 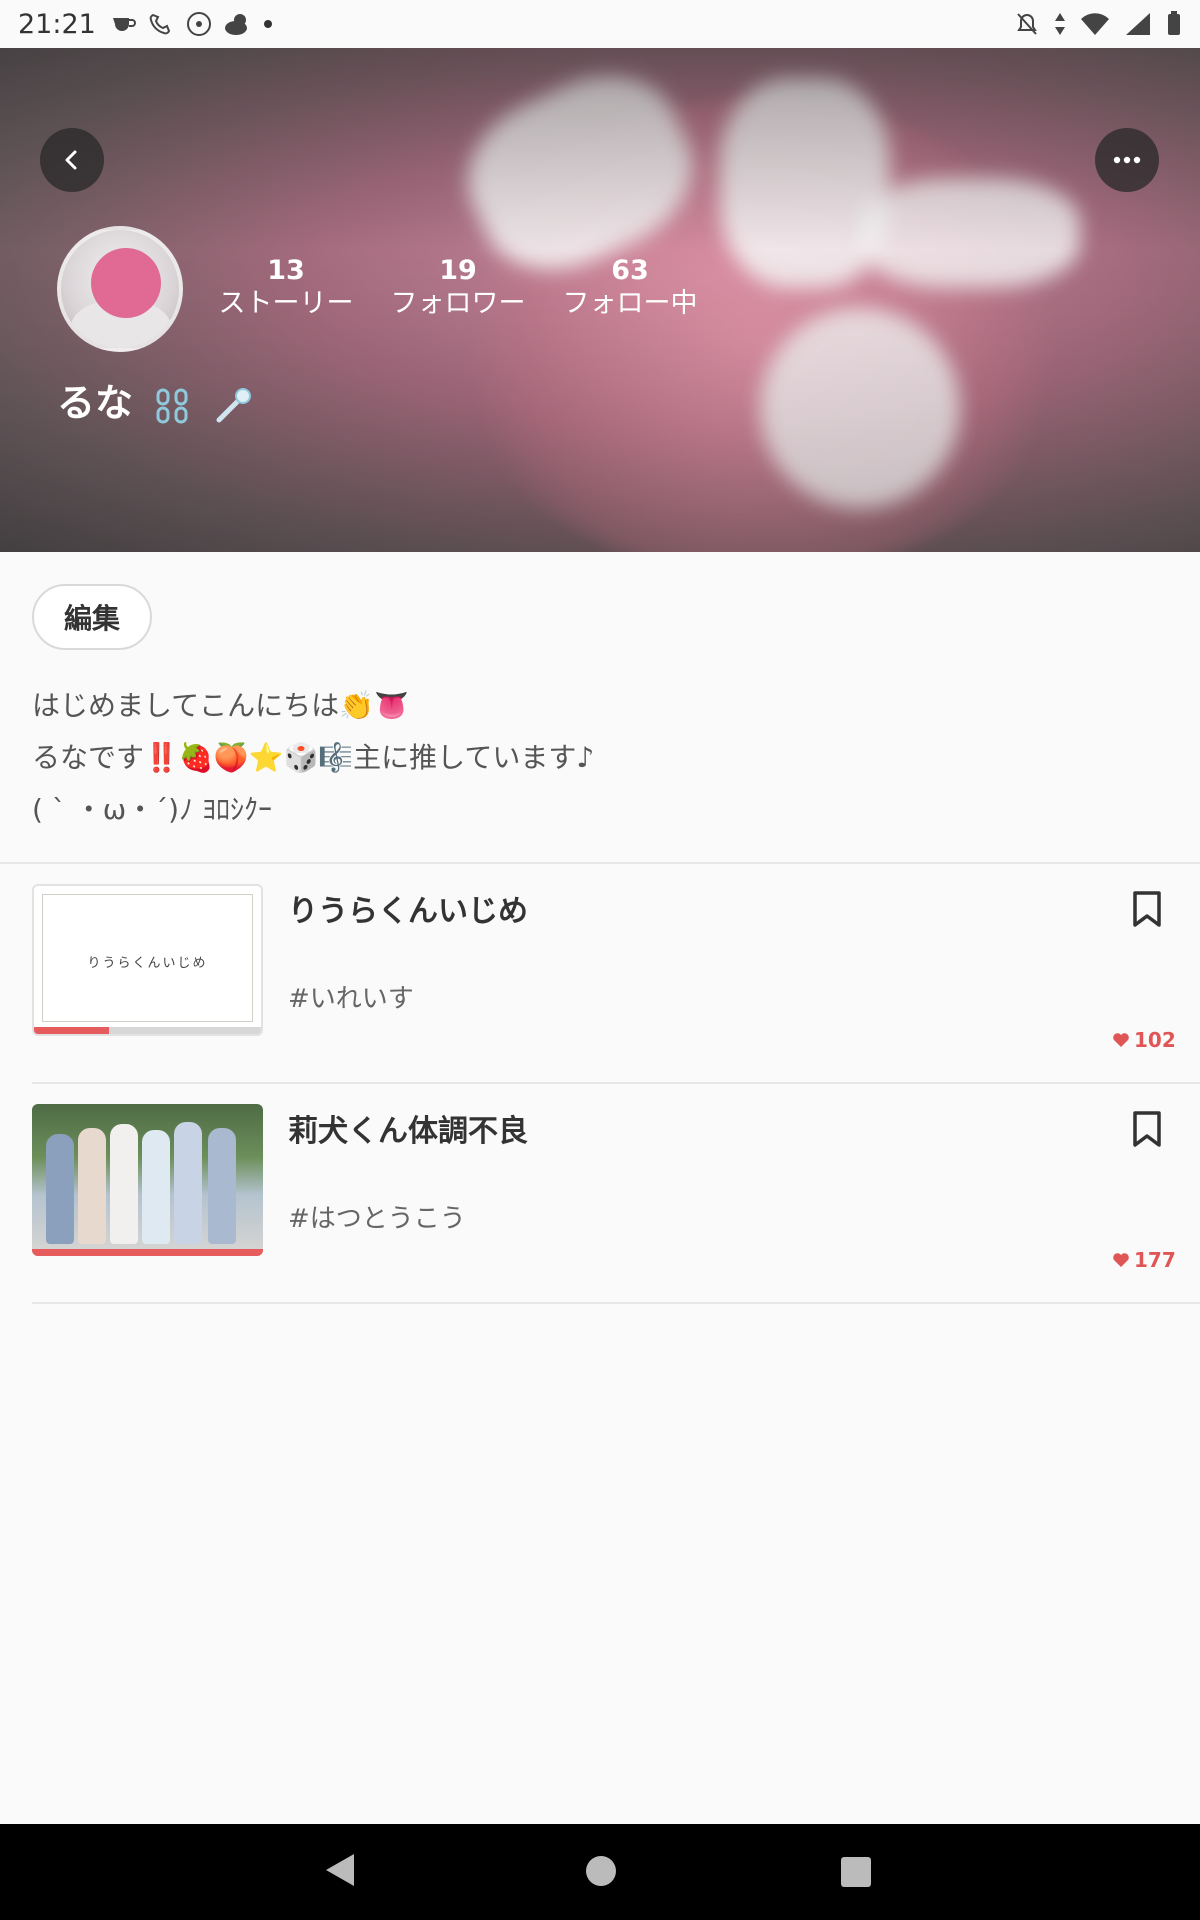 What do you see at coordinates (267, 24) in the screenshot?
I see `notification-dot` at bounding box center [267, 24].